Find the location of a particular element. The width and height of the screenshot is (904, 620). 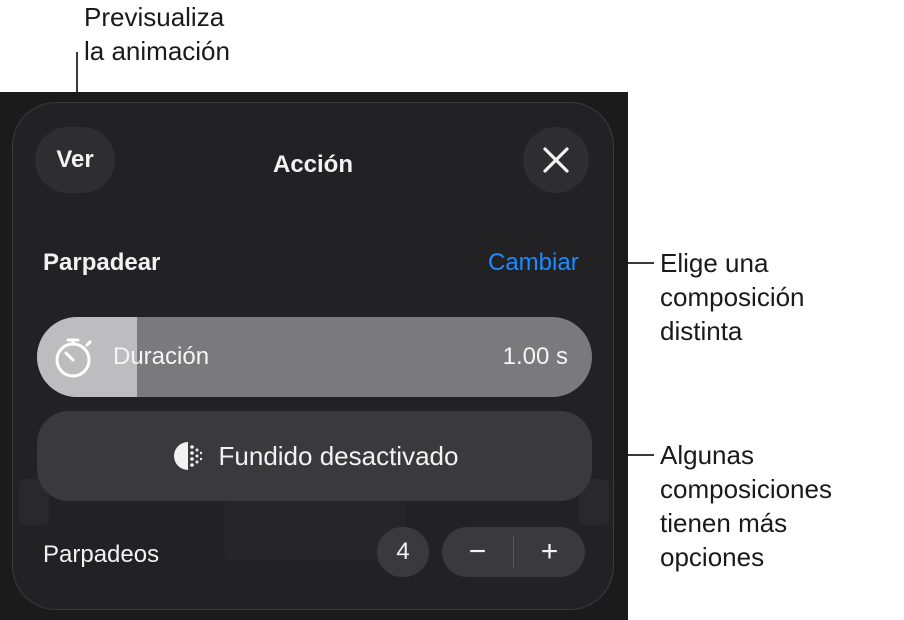

blinks-count: 4 is located at coordinates (403, 552).